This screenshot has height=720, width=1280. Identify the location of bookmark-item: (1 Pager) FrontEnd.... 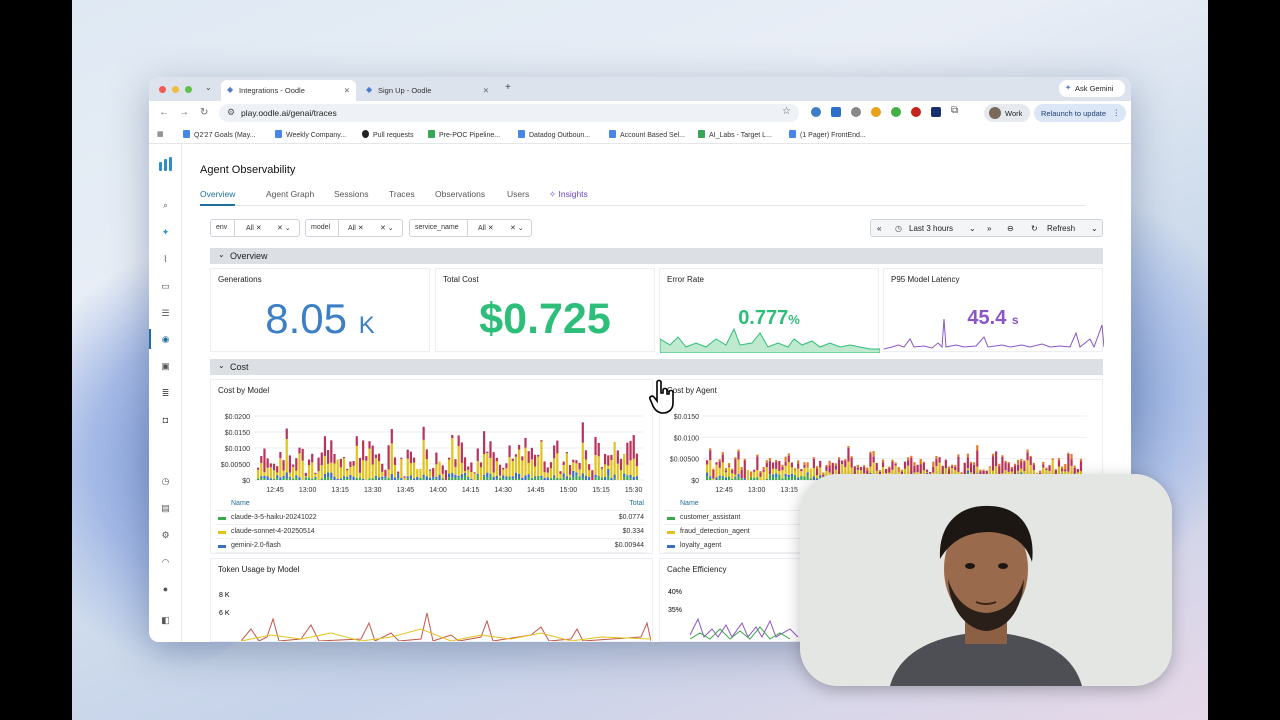
(827, 134).